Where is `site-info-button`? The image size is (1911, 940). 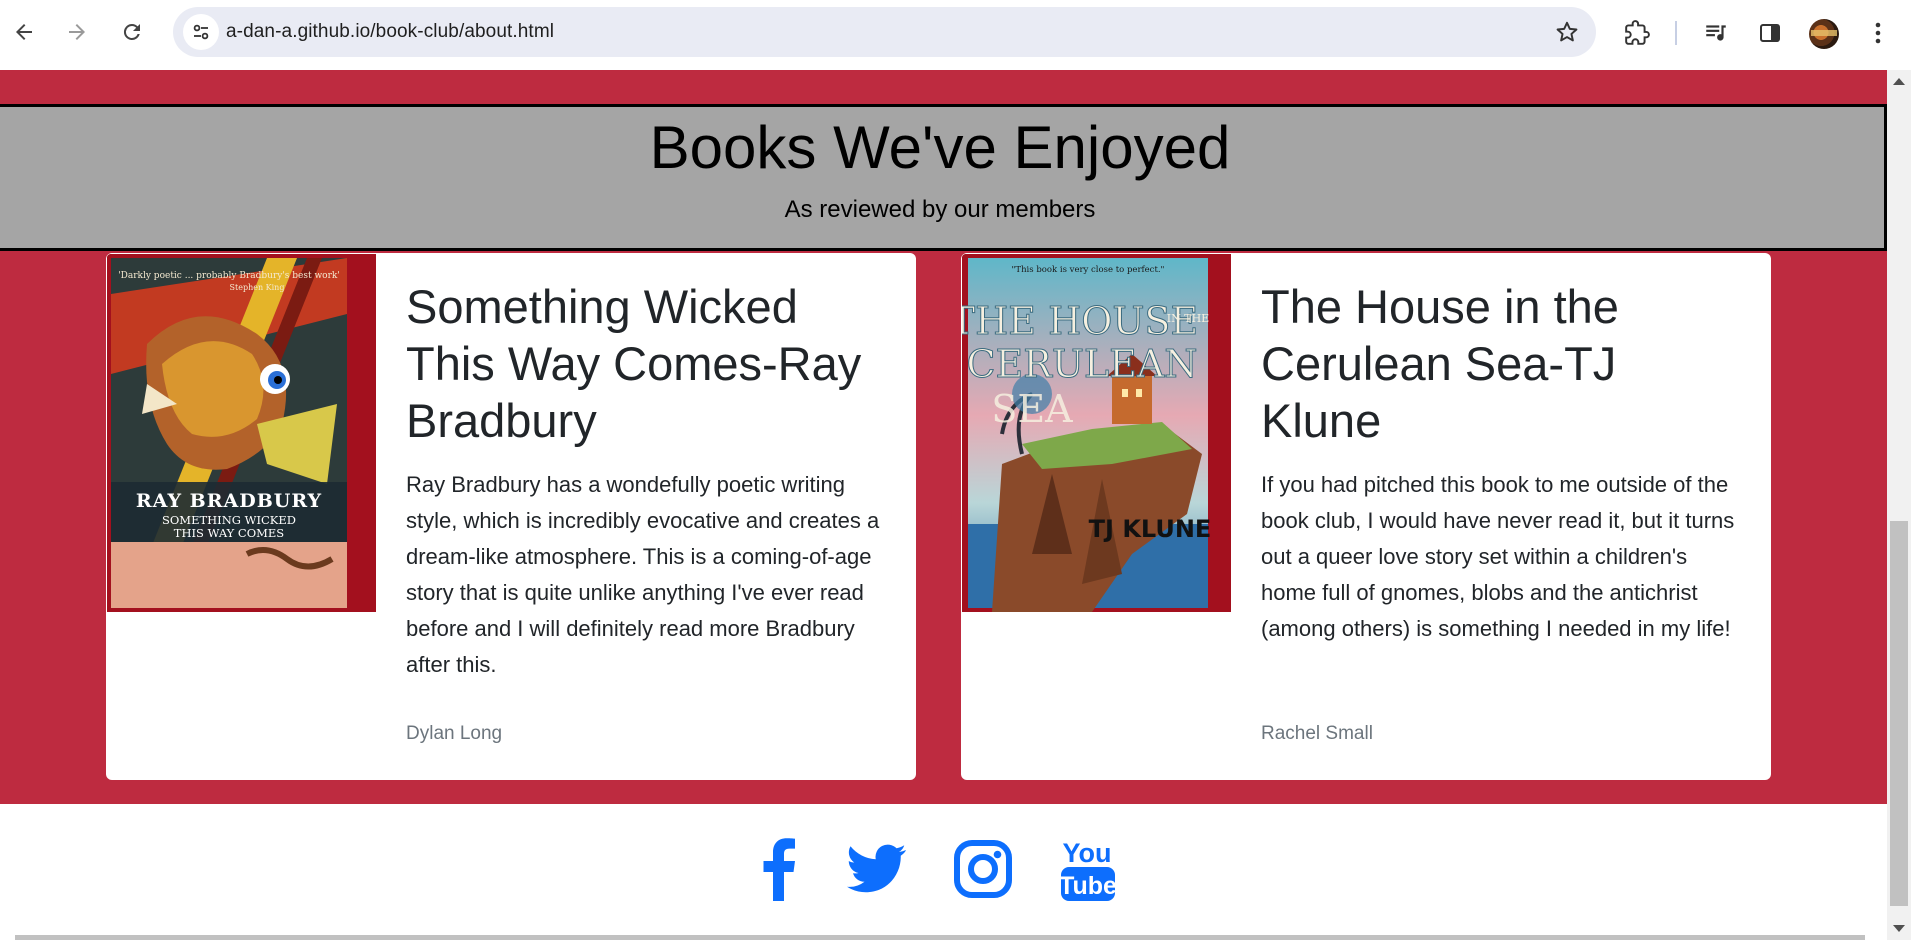 site-info-button is located at coordinates (201, 32).